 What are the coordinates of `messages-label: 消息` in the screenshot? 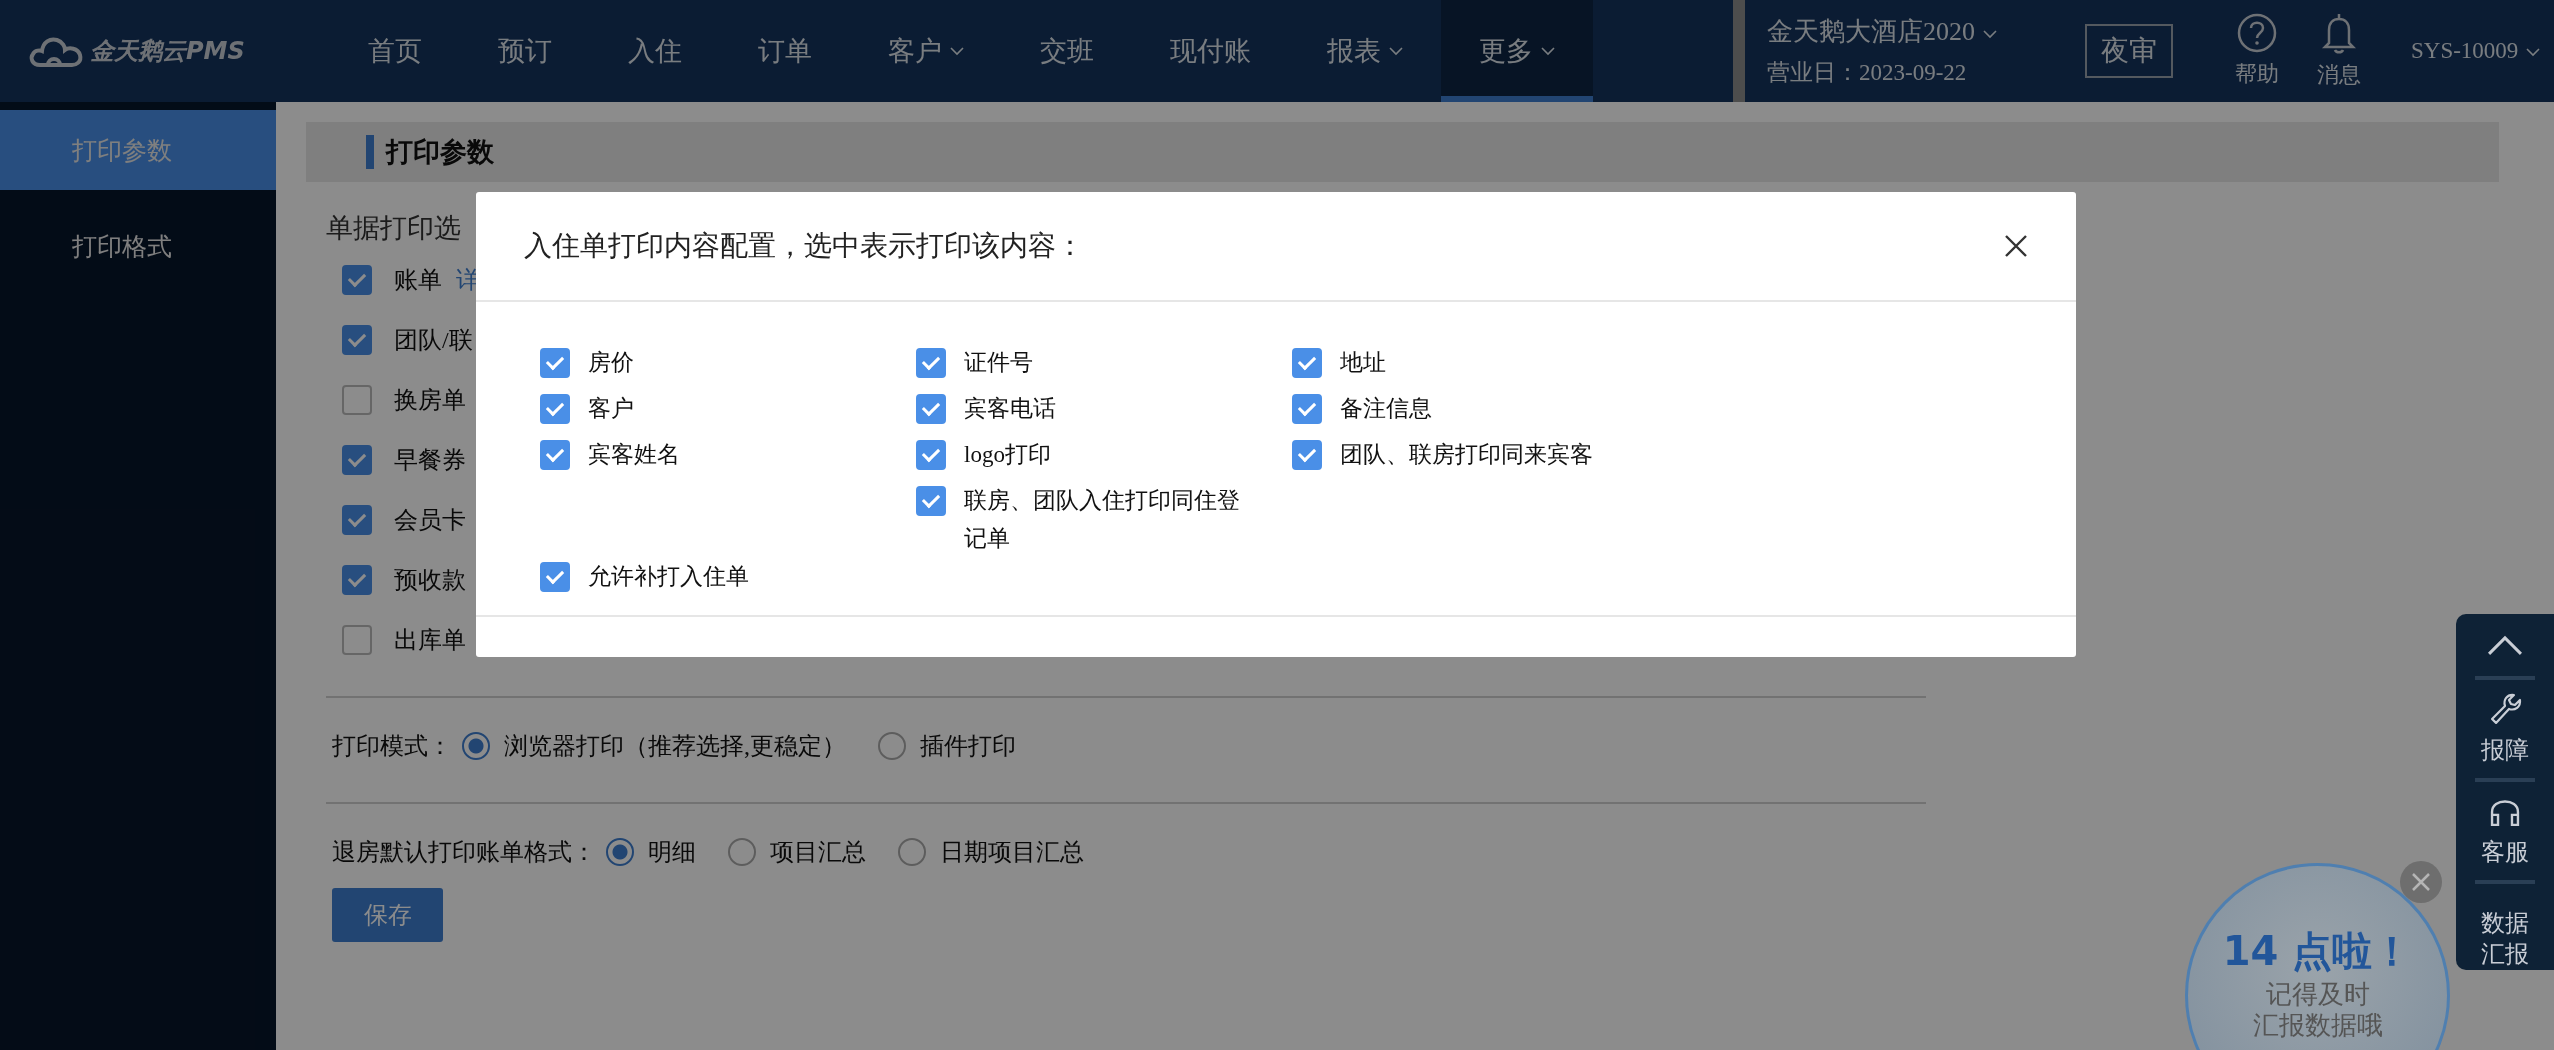 It's located at (2339, 75).